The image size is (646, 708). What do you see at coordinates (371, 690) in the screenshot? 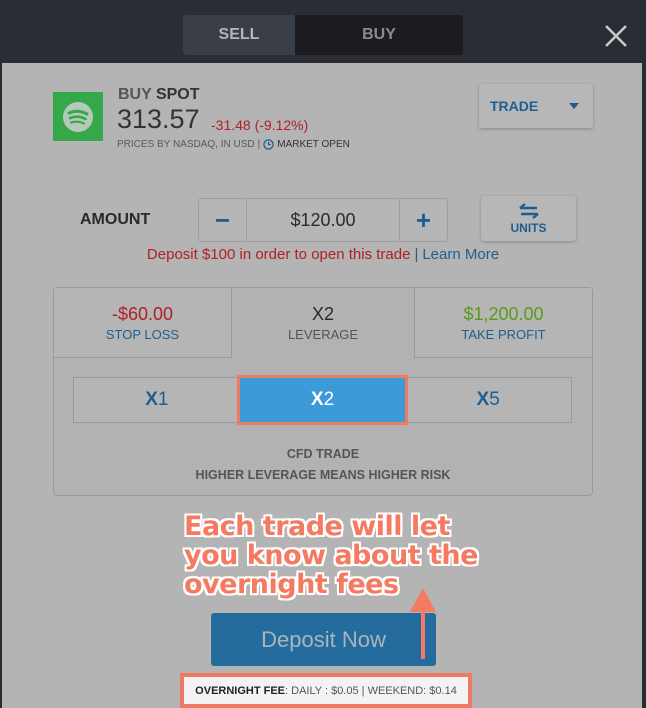
I see `overnight-fee-values: : DAILY : $0.05 | WEEKEND: $0.14` at bounding box center [371, 690].